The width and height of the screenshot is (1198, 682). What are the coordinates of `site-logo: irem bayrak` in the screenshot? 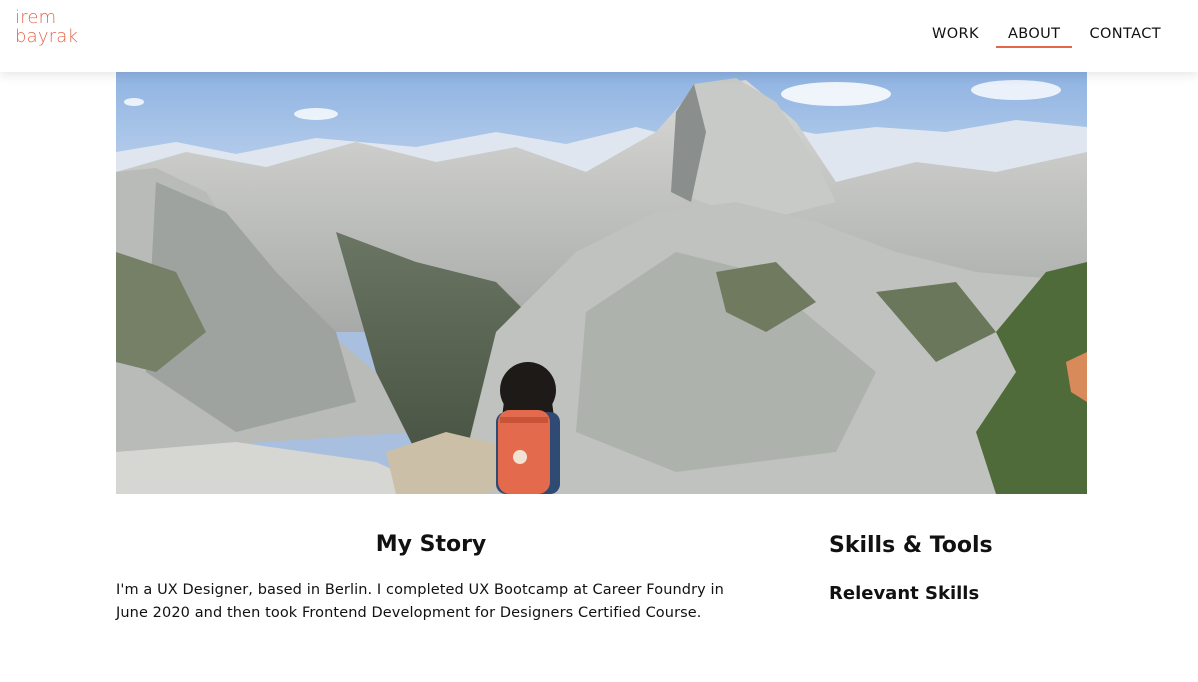 It's located at (46, 27).